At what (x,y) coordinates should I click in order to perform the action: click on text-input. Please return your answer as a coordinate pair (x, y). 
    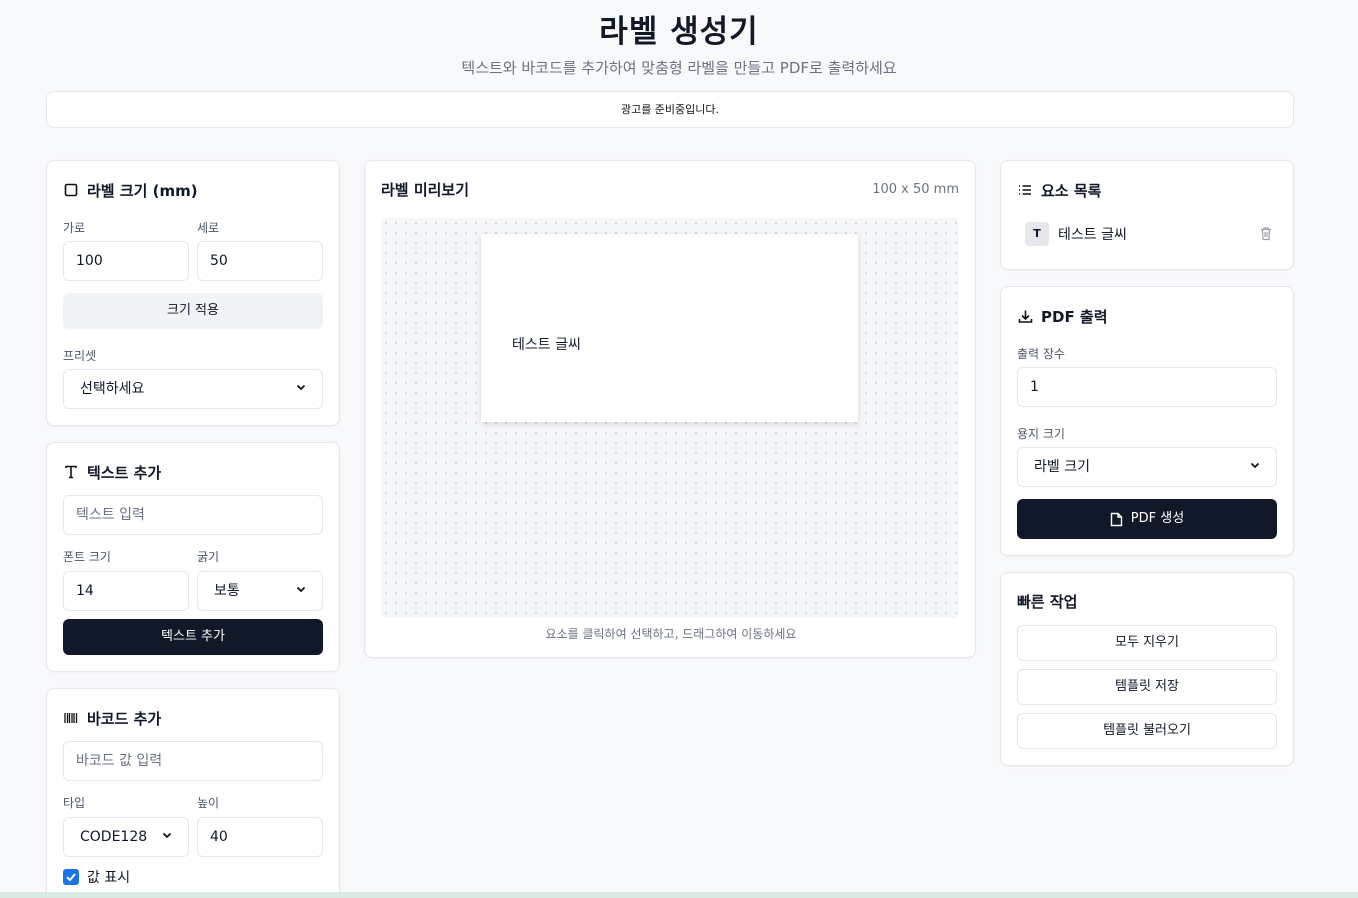
    Looking at the image, I should click on (193, 515).